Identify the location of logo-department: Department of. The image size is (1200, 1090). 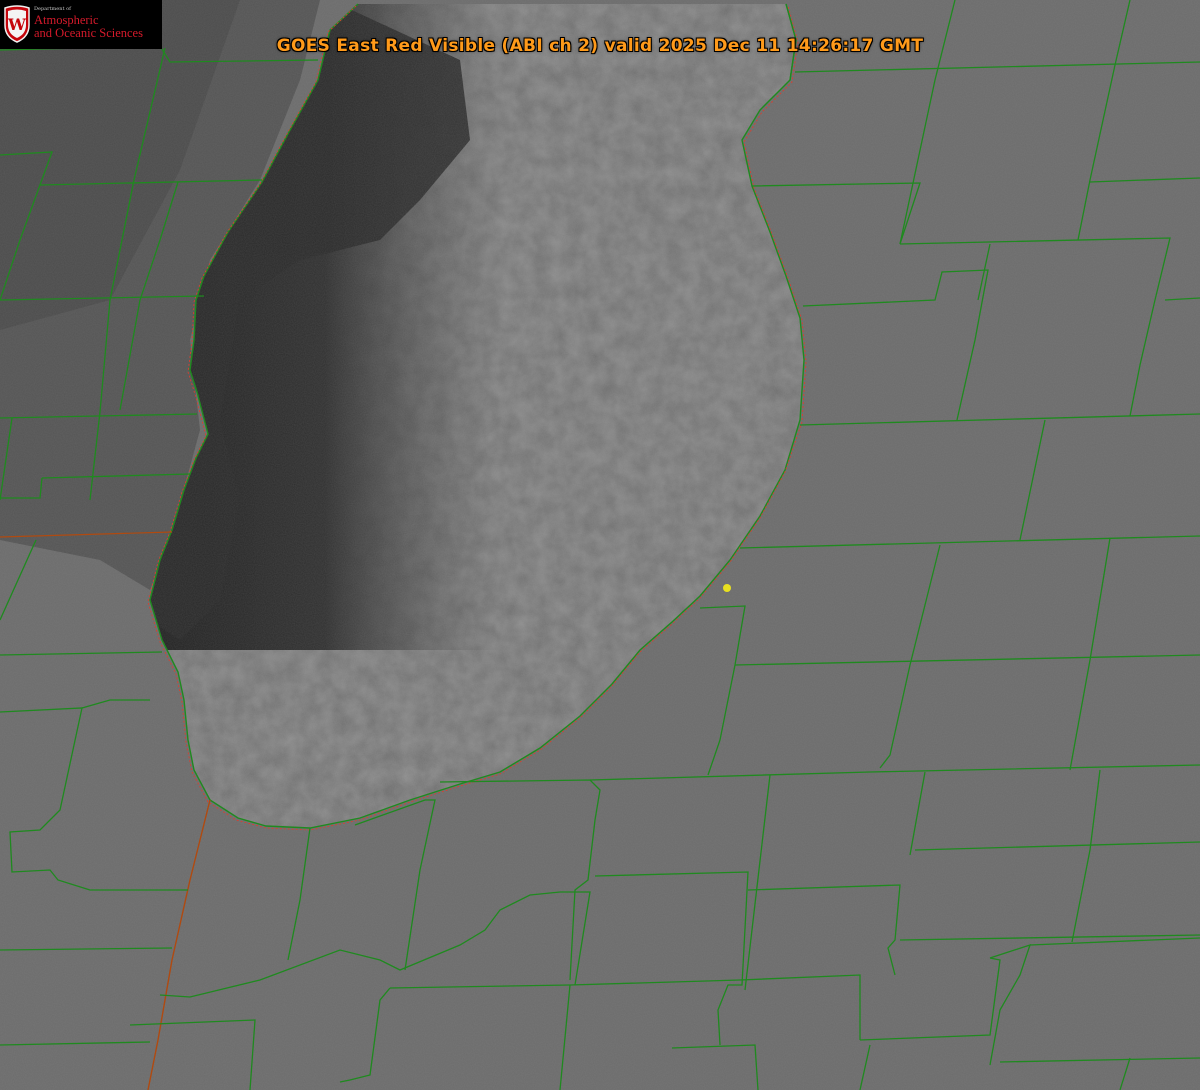
(52, 9).